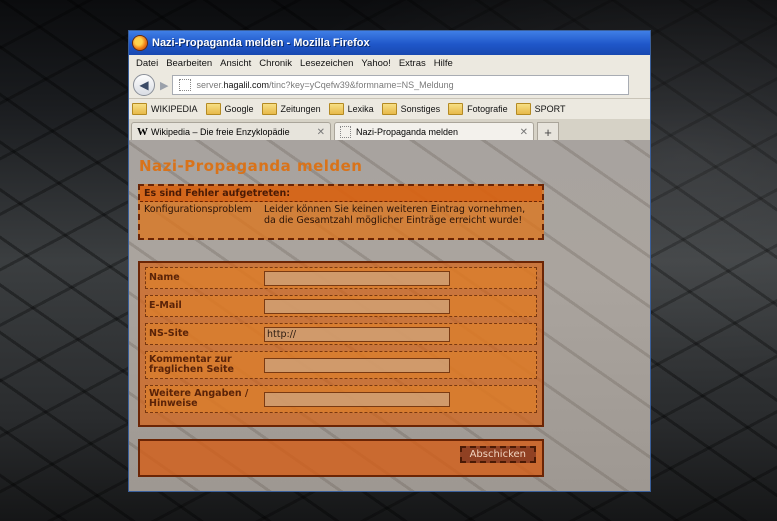 The width and height of the screenshot is (777, 521). I want to click on name-label: Name, so click(164, 277).